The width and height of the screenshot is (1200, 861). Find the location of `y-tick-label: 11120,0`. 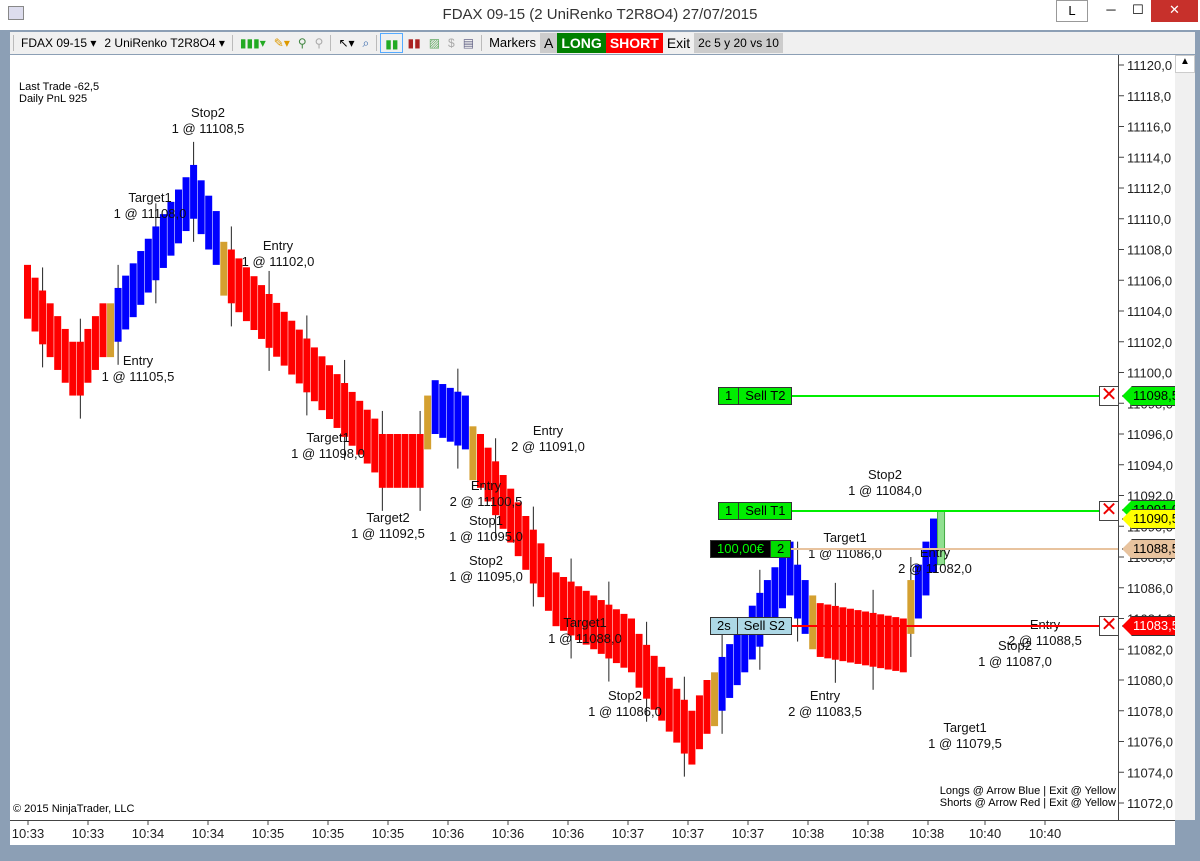

y-tick-label: 11120,0 is located at coordinates (1149, 65).